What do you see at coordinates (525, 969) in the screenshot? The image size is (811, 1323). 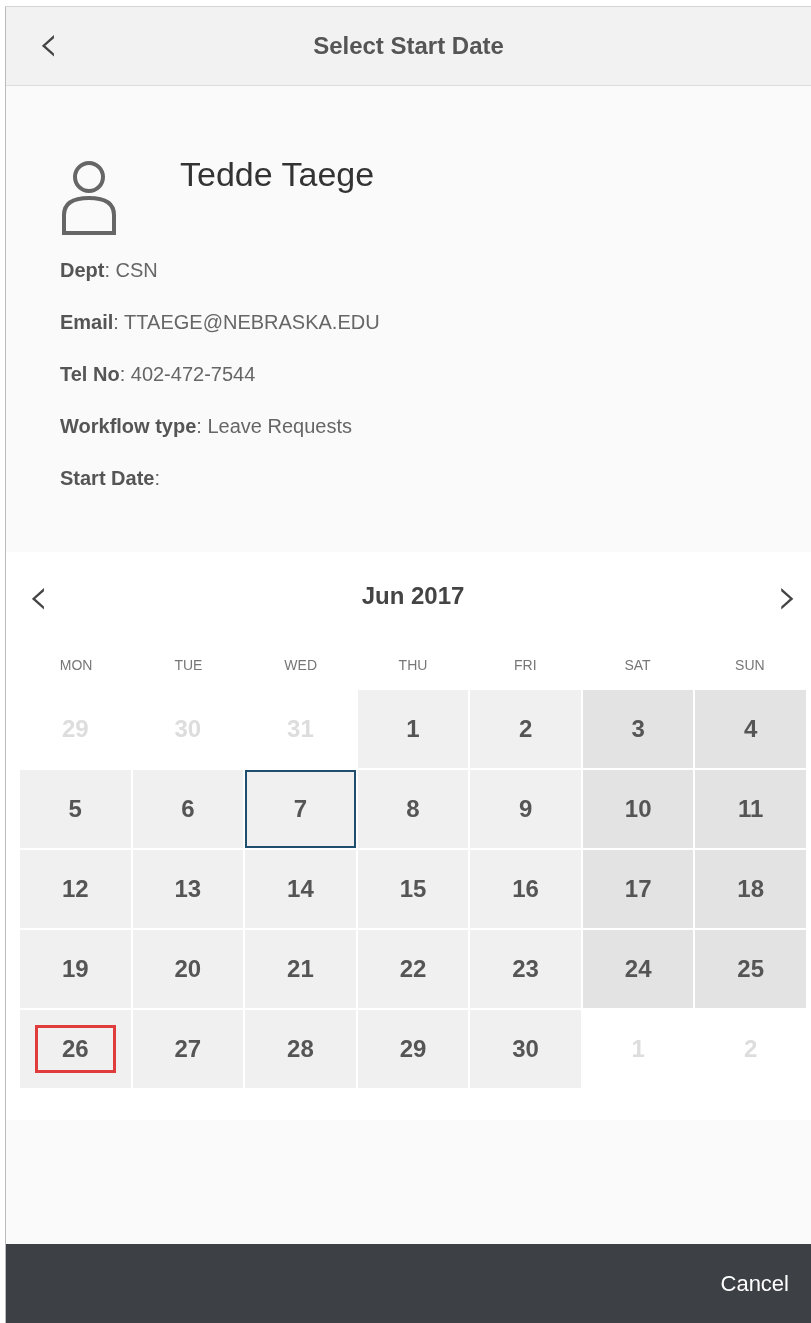 I see `day-cell: 23` at bounding box center [525, 969].